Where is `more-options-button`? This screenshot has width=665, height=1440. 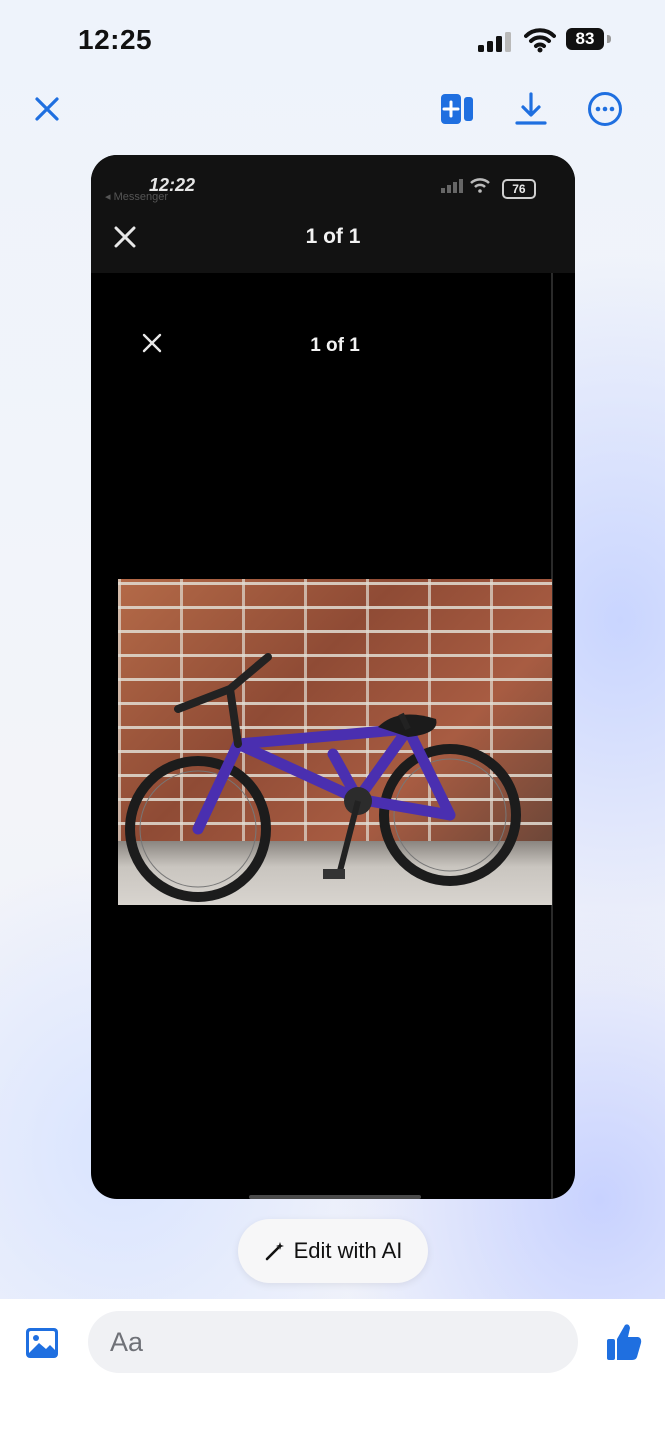
more-options-button is located at coordinates (605, 109).